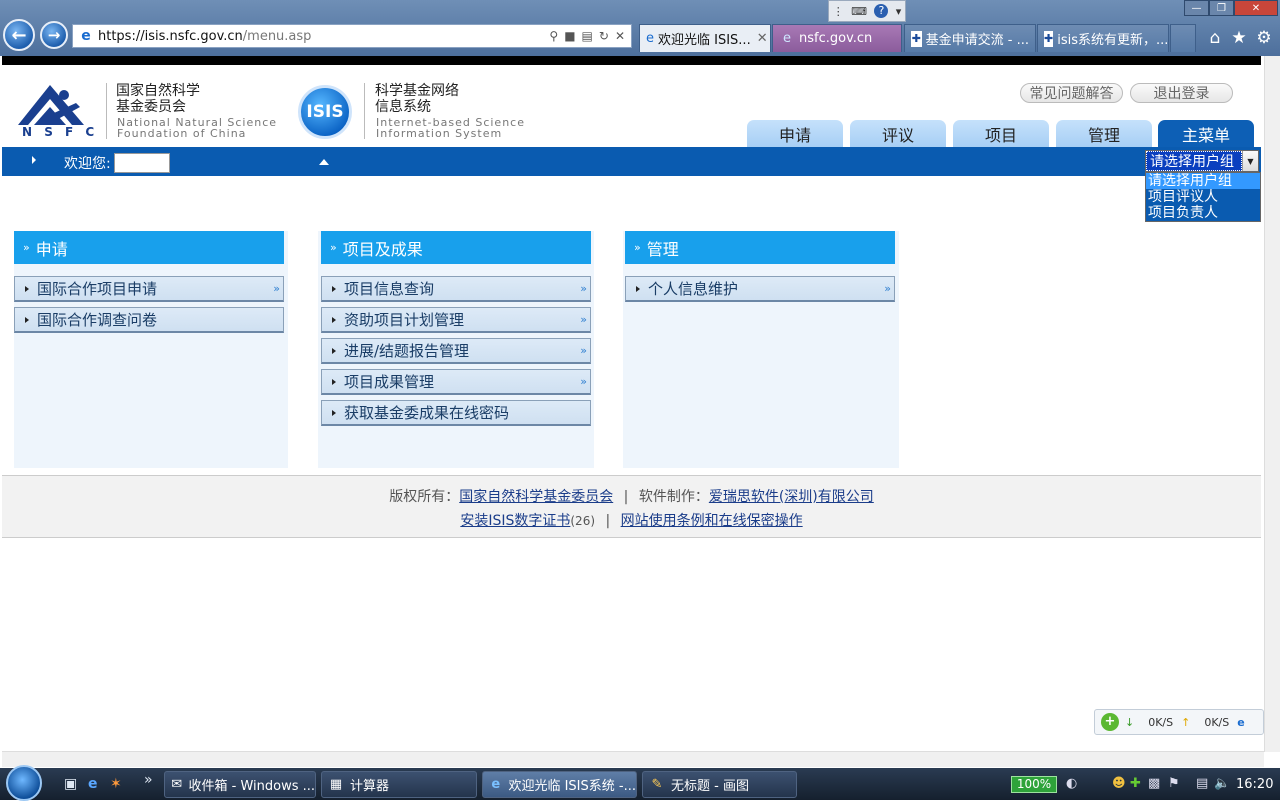 This screenshot has width=1280, height=801. Describe the element at coordinates (1174, 783) in the screenshot. I see `flag-icon: ⚑` at that location.